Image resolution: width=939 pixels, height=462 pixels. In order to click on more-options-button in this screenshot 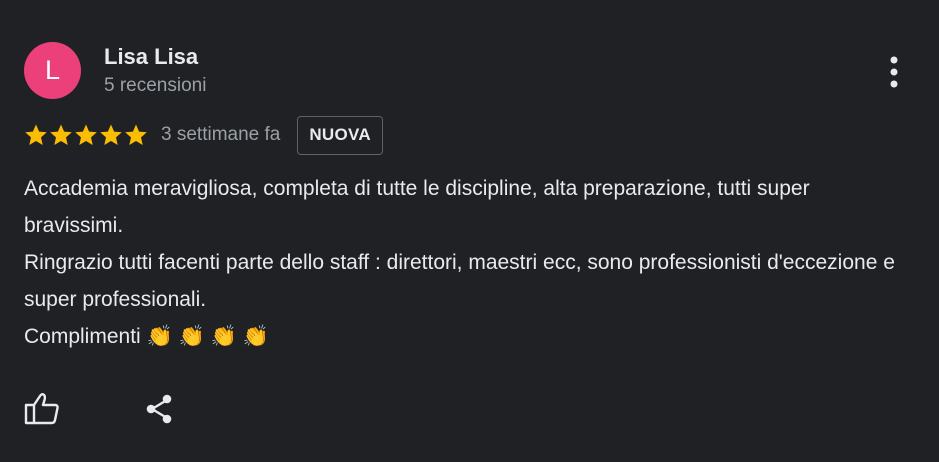, I will do `click(894, 72)`.